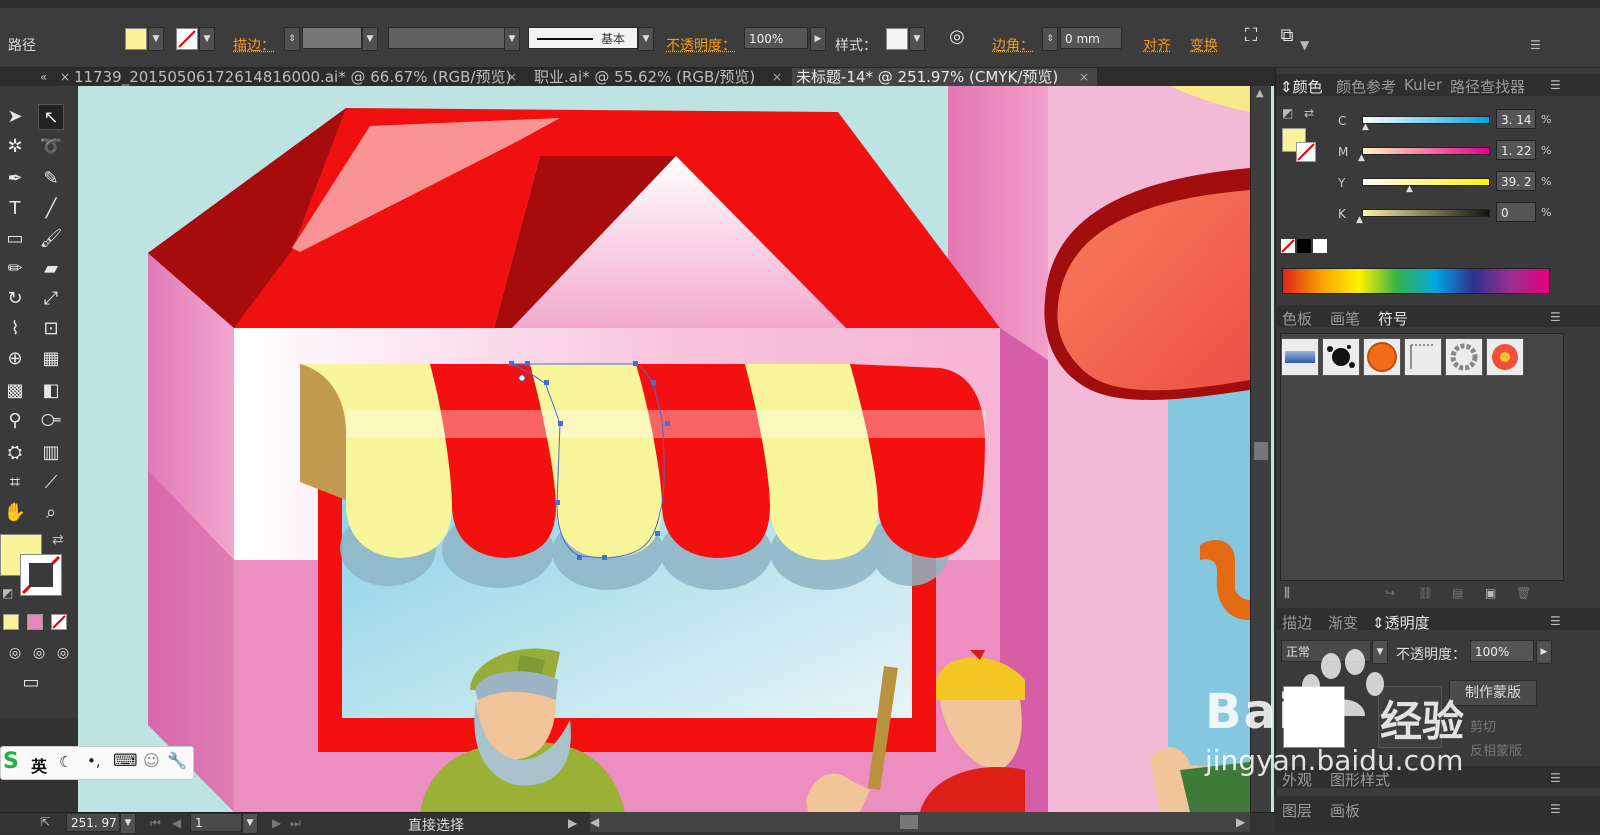 The width and height of the screenshot is (1600, 835). Describe the element at coordinates (1341, 357) in the screenshot. I see `symbol-ink-splat` at that location.